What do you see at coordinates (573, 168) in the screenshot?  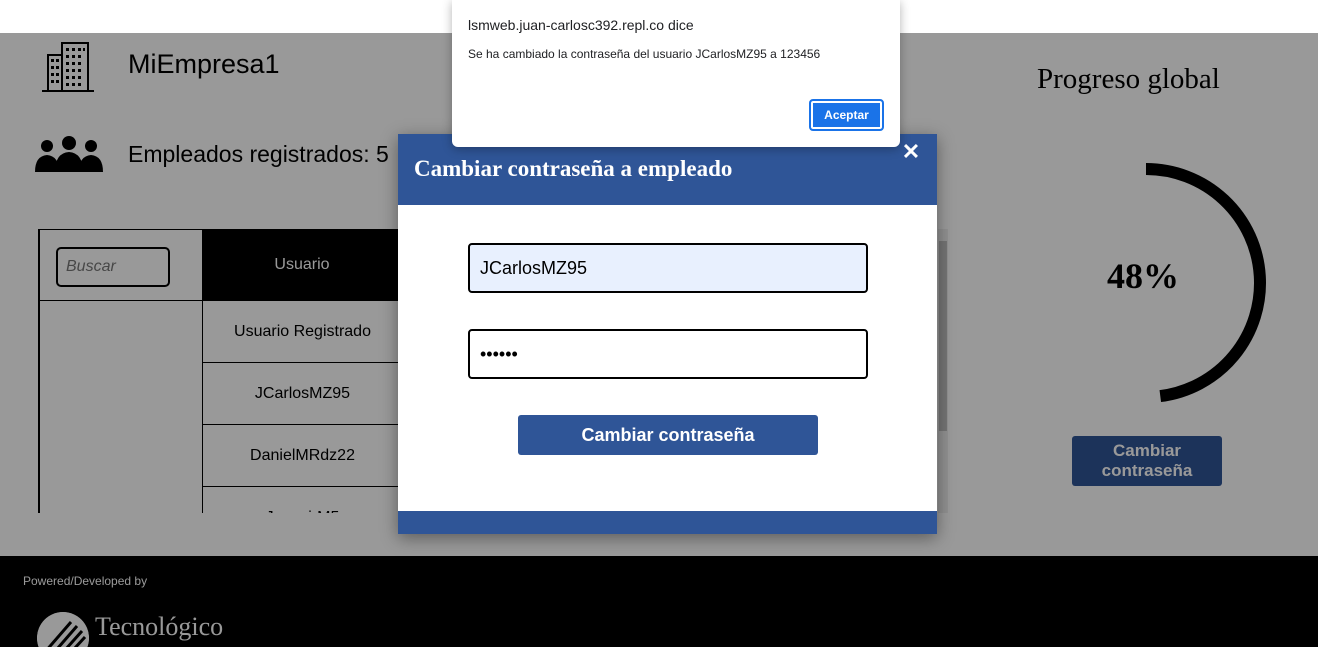 I see `modal-title: Cambiar contraseña a empleado` at bounding box center [573, 168].